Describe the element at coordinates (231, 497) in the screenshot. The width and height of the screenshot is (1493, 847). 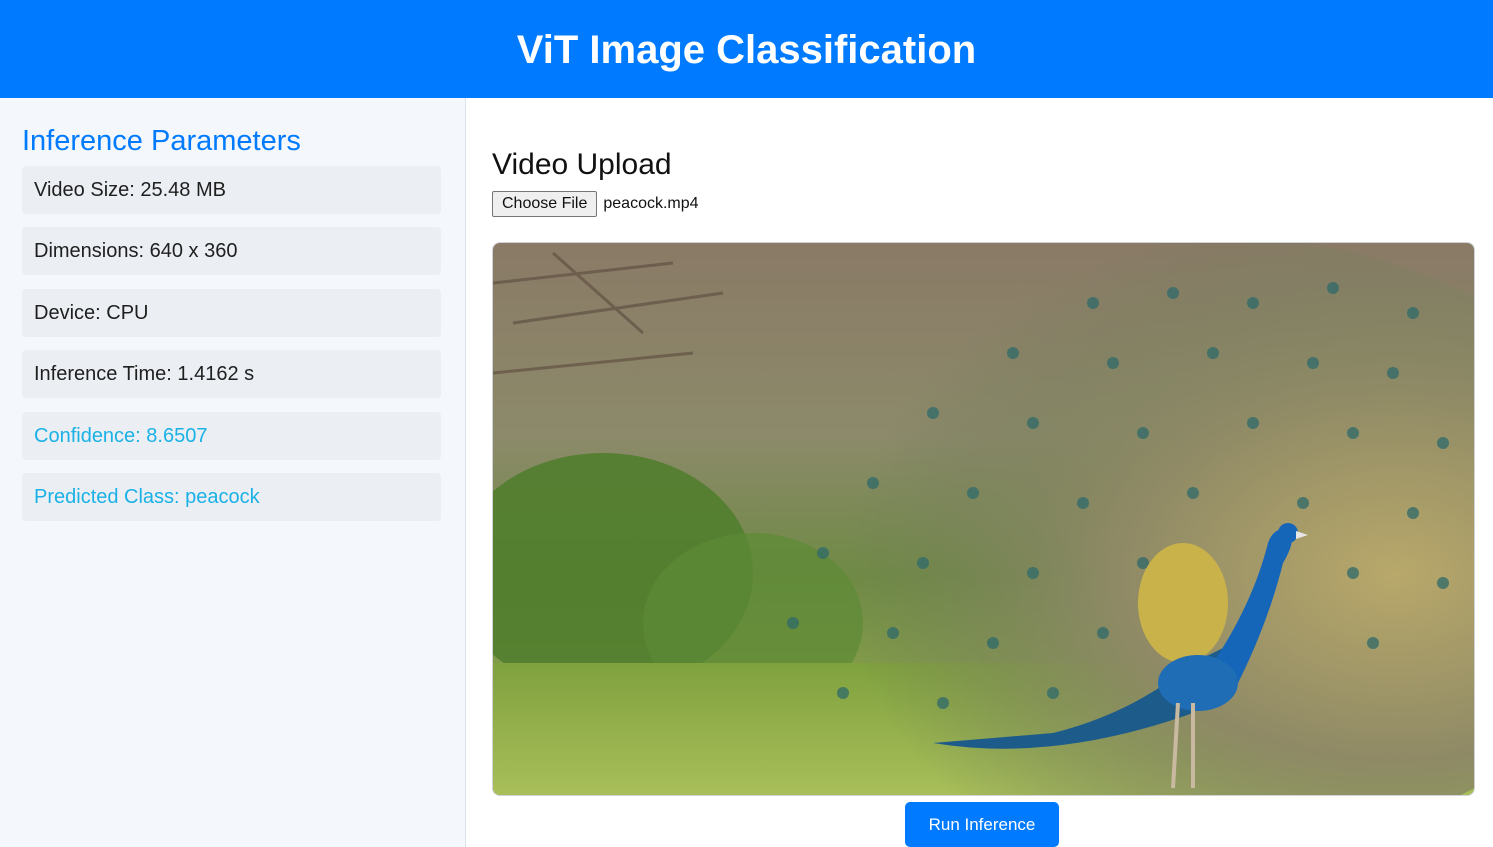
I see `param-predicted-class: Predicted Class: peacock` at that location.